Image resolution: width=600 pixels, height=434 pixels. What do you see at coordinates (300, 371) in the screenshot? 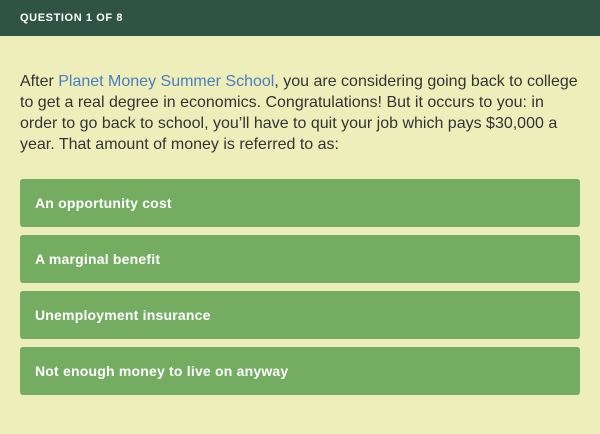
I see `answer-option-not-enough-money: Not enough money to live on anyway` at bounding box center [300, 371].